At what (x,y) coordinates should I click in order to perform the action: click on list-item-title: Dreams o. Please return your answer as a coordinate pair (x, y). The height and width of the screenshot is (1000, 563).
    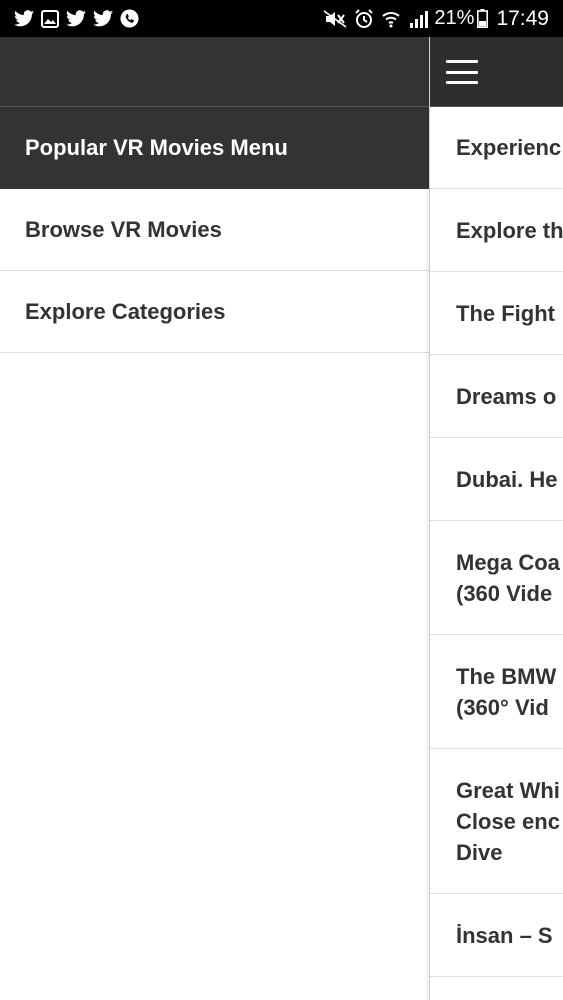
    Looking at the image, I should click on (506, 396).